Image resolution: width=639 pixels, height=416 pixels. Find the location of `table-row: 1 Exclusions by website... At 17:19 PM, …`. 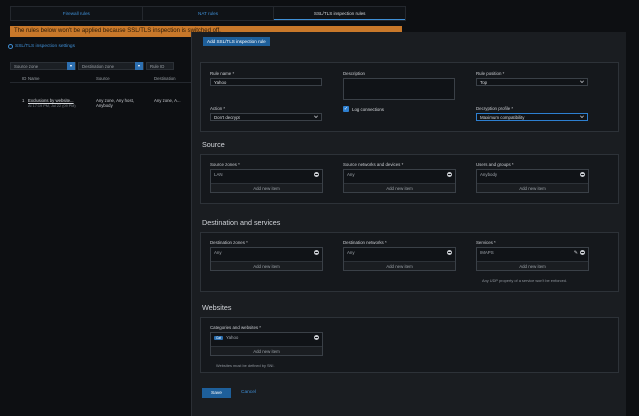

table-row: 1 Exclusions by website... At 17:19 PM, … is located at coordinates (105, 95).